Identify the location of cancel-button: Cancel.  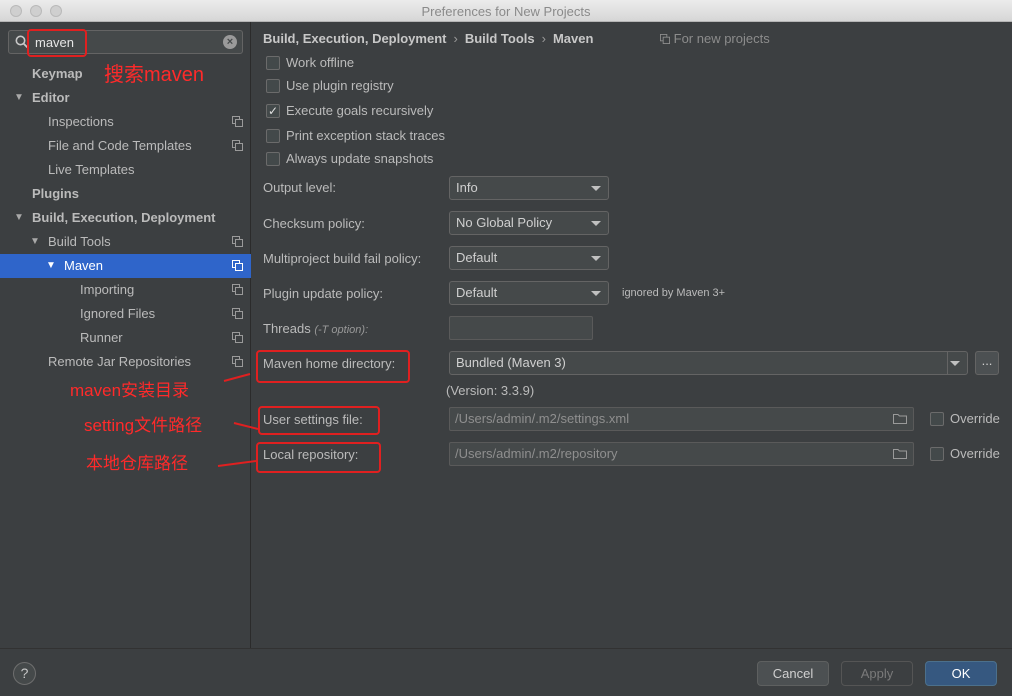
(793, 673).